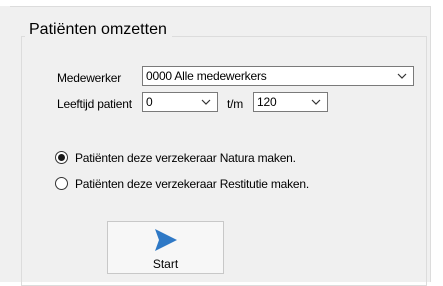 The height and width of the screenshot is (286, 443). Describe the element at coordinates (206, 76) in the screenshot. I see `employee-dropdown-value: 0000 Alle medewerkers` at that location.